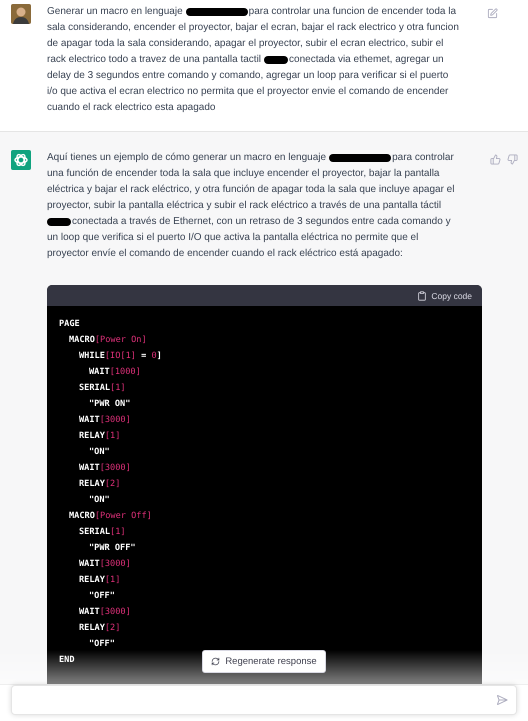  What do you see at coordinates (245, 44) in the screenshot?
I see `message-text: de apagar toda la sala considerando, apagar el proyector, subir el ecran electrico, subir el` at bounding box center [245, 44].